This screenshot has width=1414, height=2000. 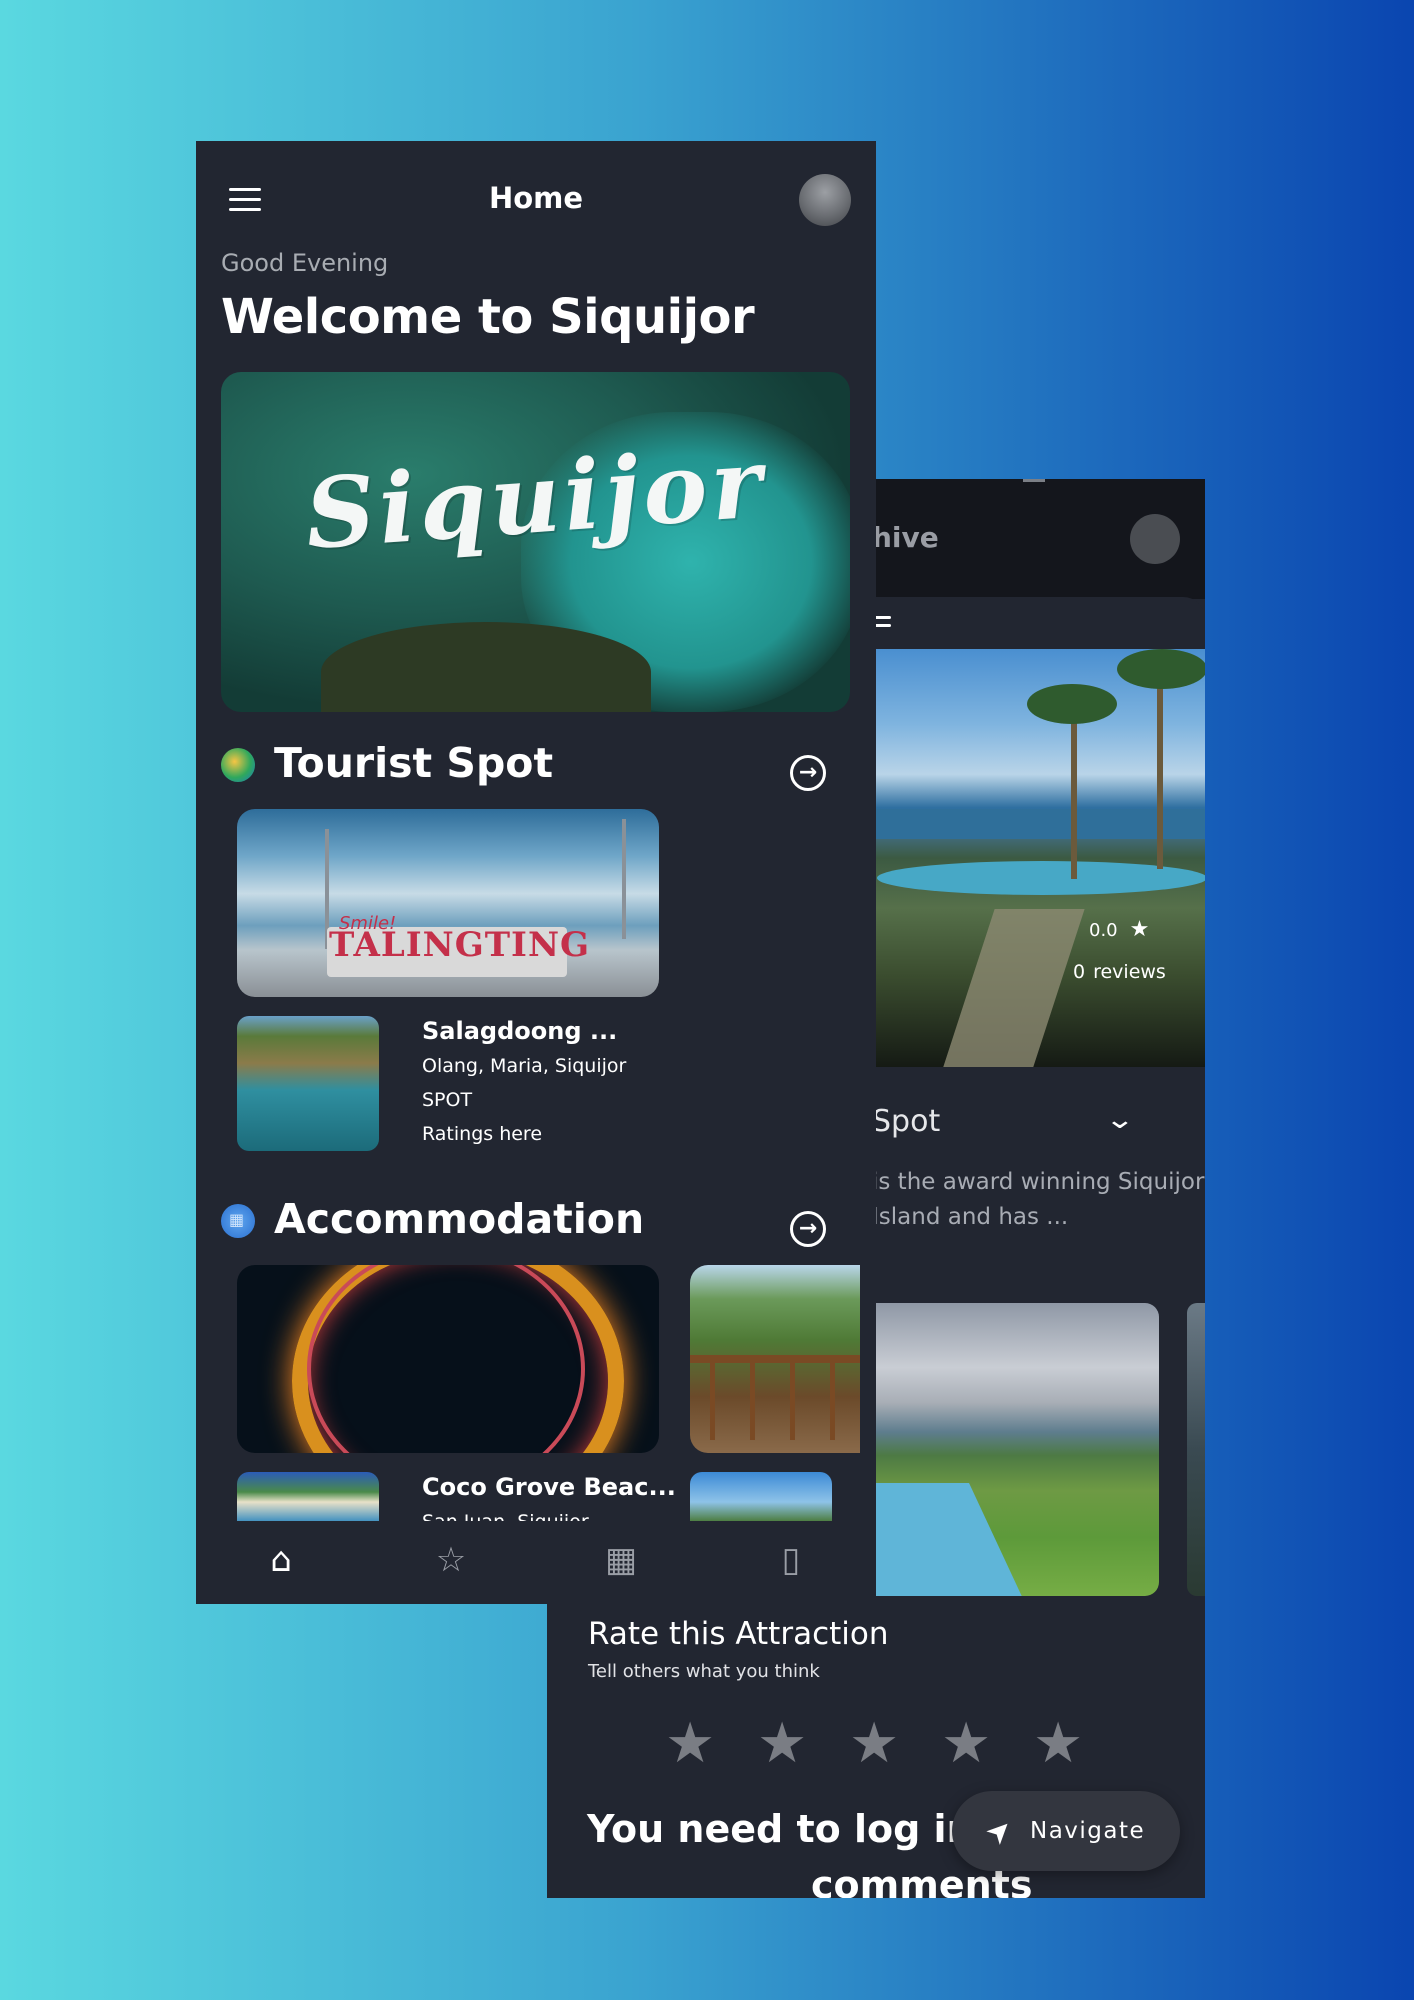 I want to click on navigate-label: Navigate, so click(x=1087, y=1831).